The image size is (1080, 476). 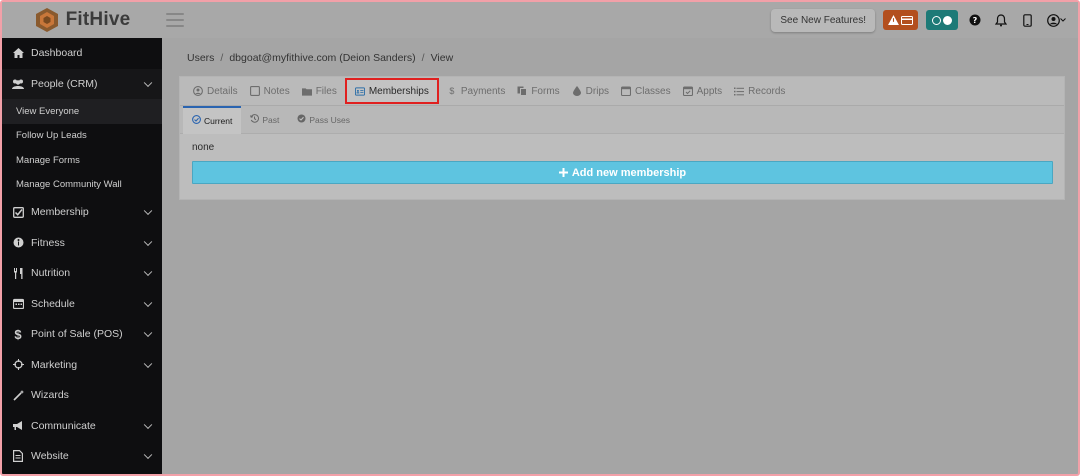 What do you see at coordinates (82, 304) in the screenshot?
I see `sidebar-item-schedule: Schedule` at bounding box center [82, 304].